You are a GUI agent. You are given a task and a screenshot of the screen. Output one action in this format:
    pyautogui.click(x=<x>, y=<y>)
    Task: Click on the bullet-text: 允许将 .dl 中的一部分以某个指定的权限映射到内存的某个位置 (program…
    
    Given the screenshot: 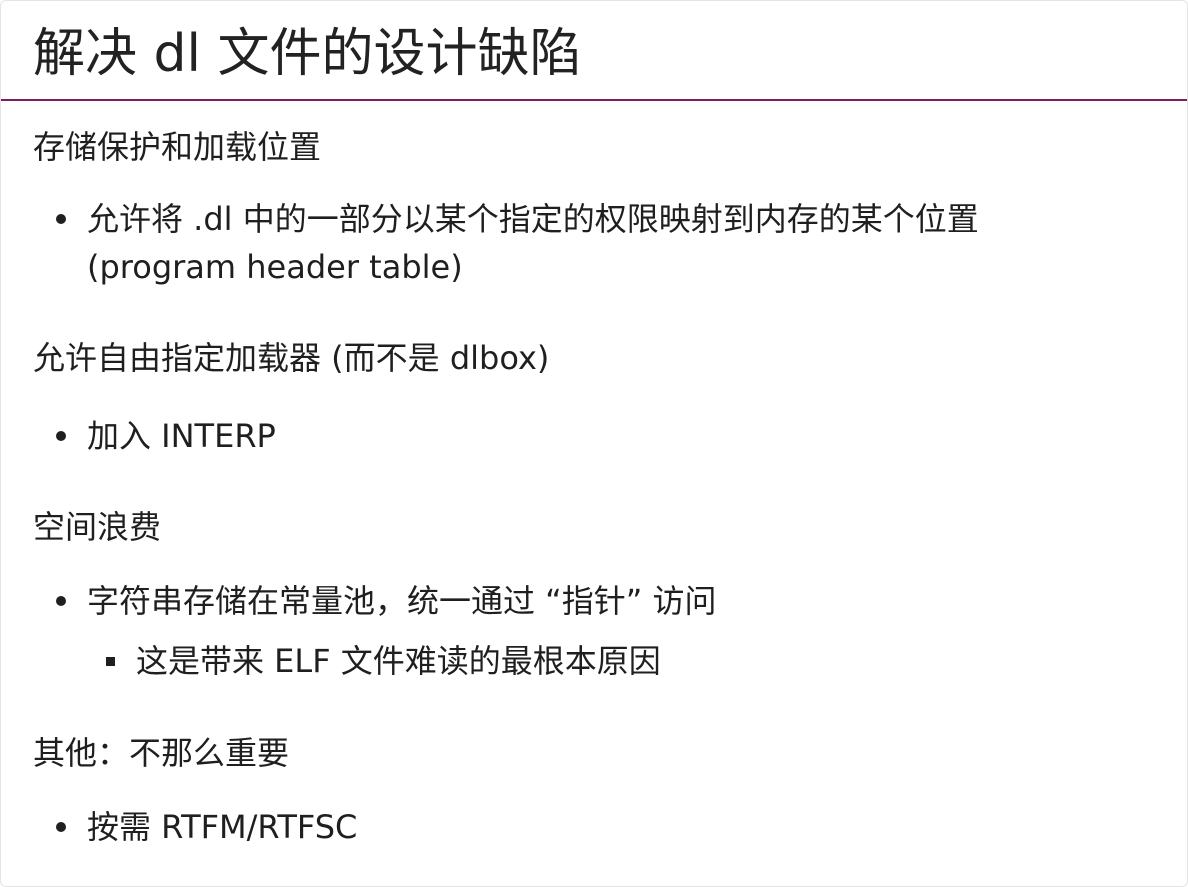 What is the action you would take?
    pyautogui.click(x=533, y=243)
    